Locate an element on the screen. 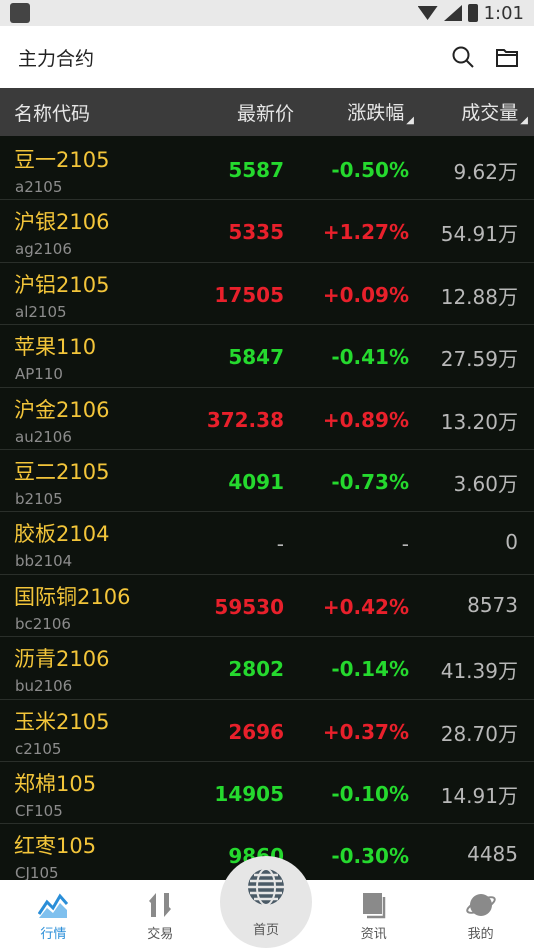  news-document-icon is located at coordinates (374, 905).